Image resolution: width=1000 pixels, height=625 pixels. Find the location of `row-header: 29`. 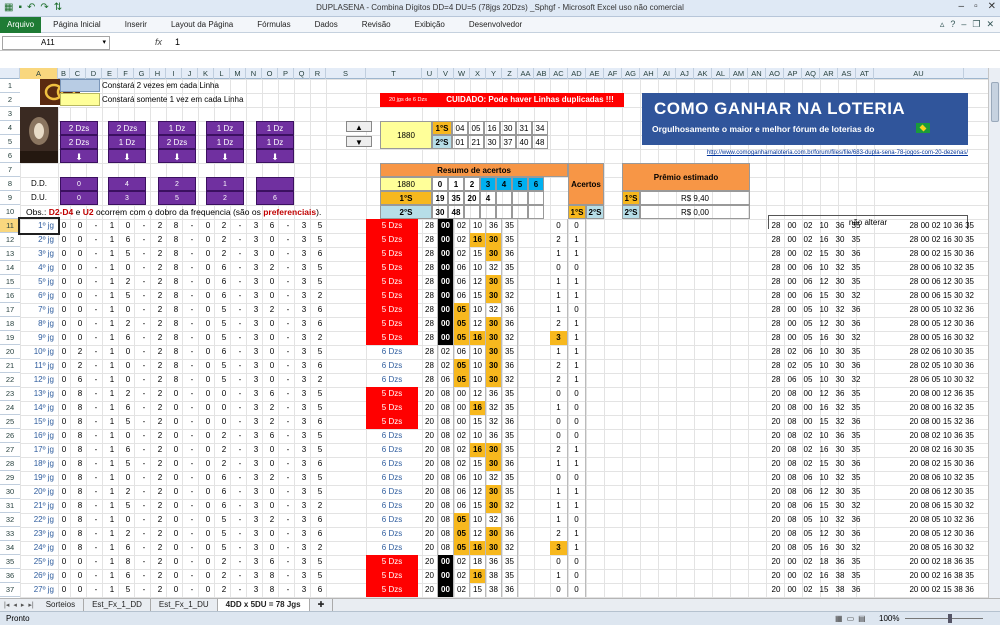

row-header: 29 is located at coordinates (10, 478).